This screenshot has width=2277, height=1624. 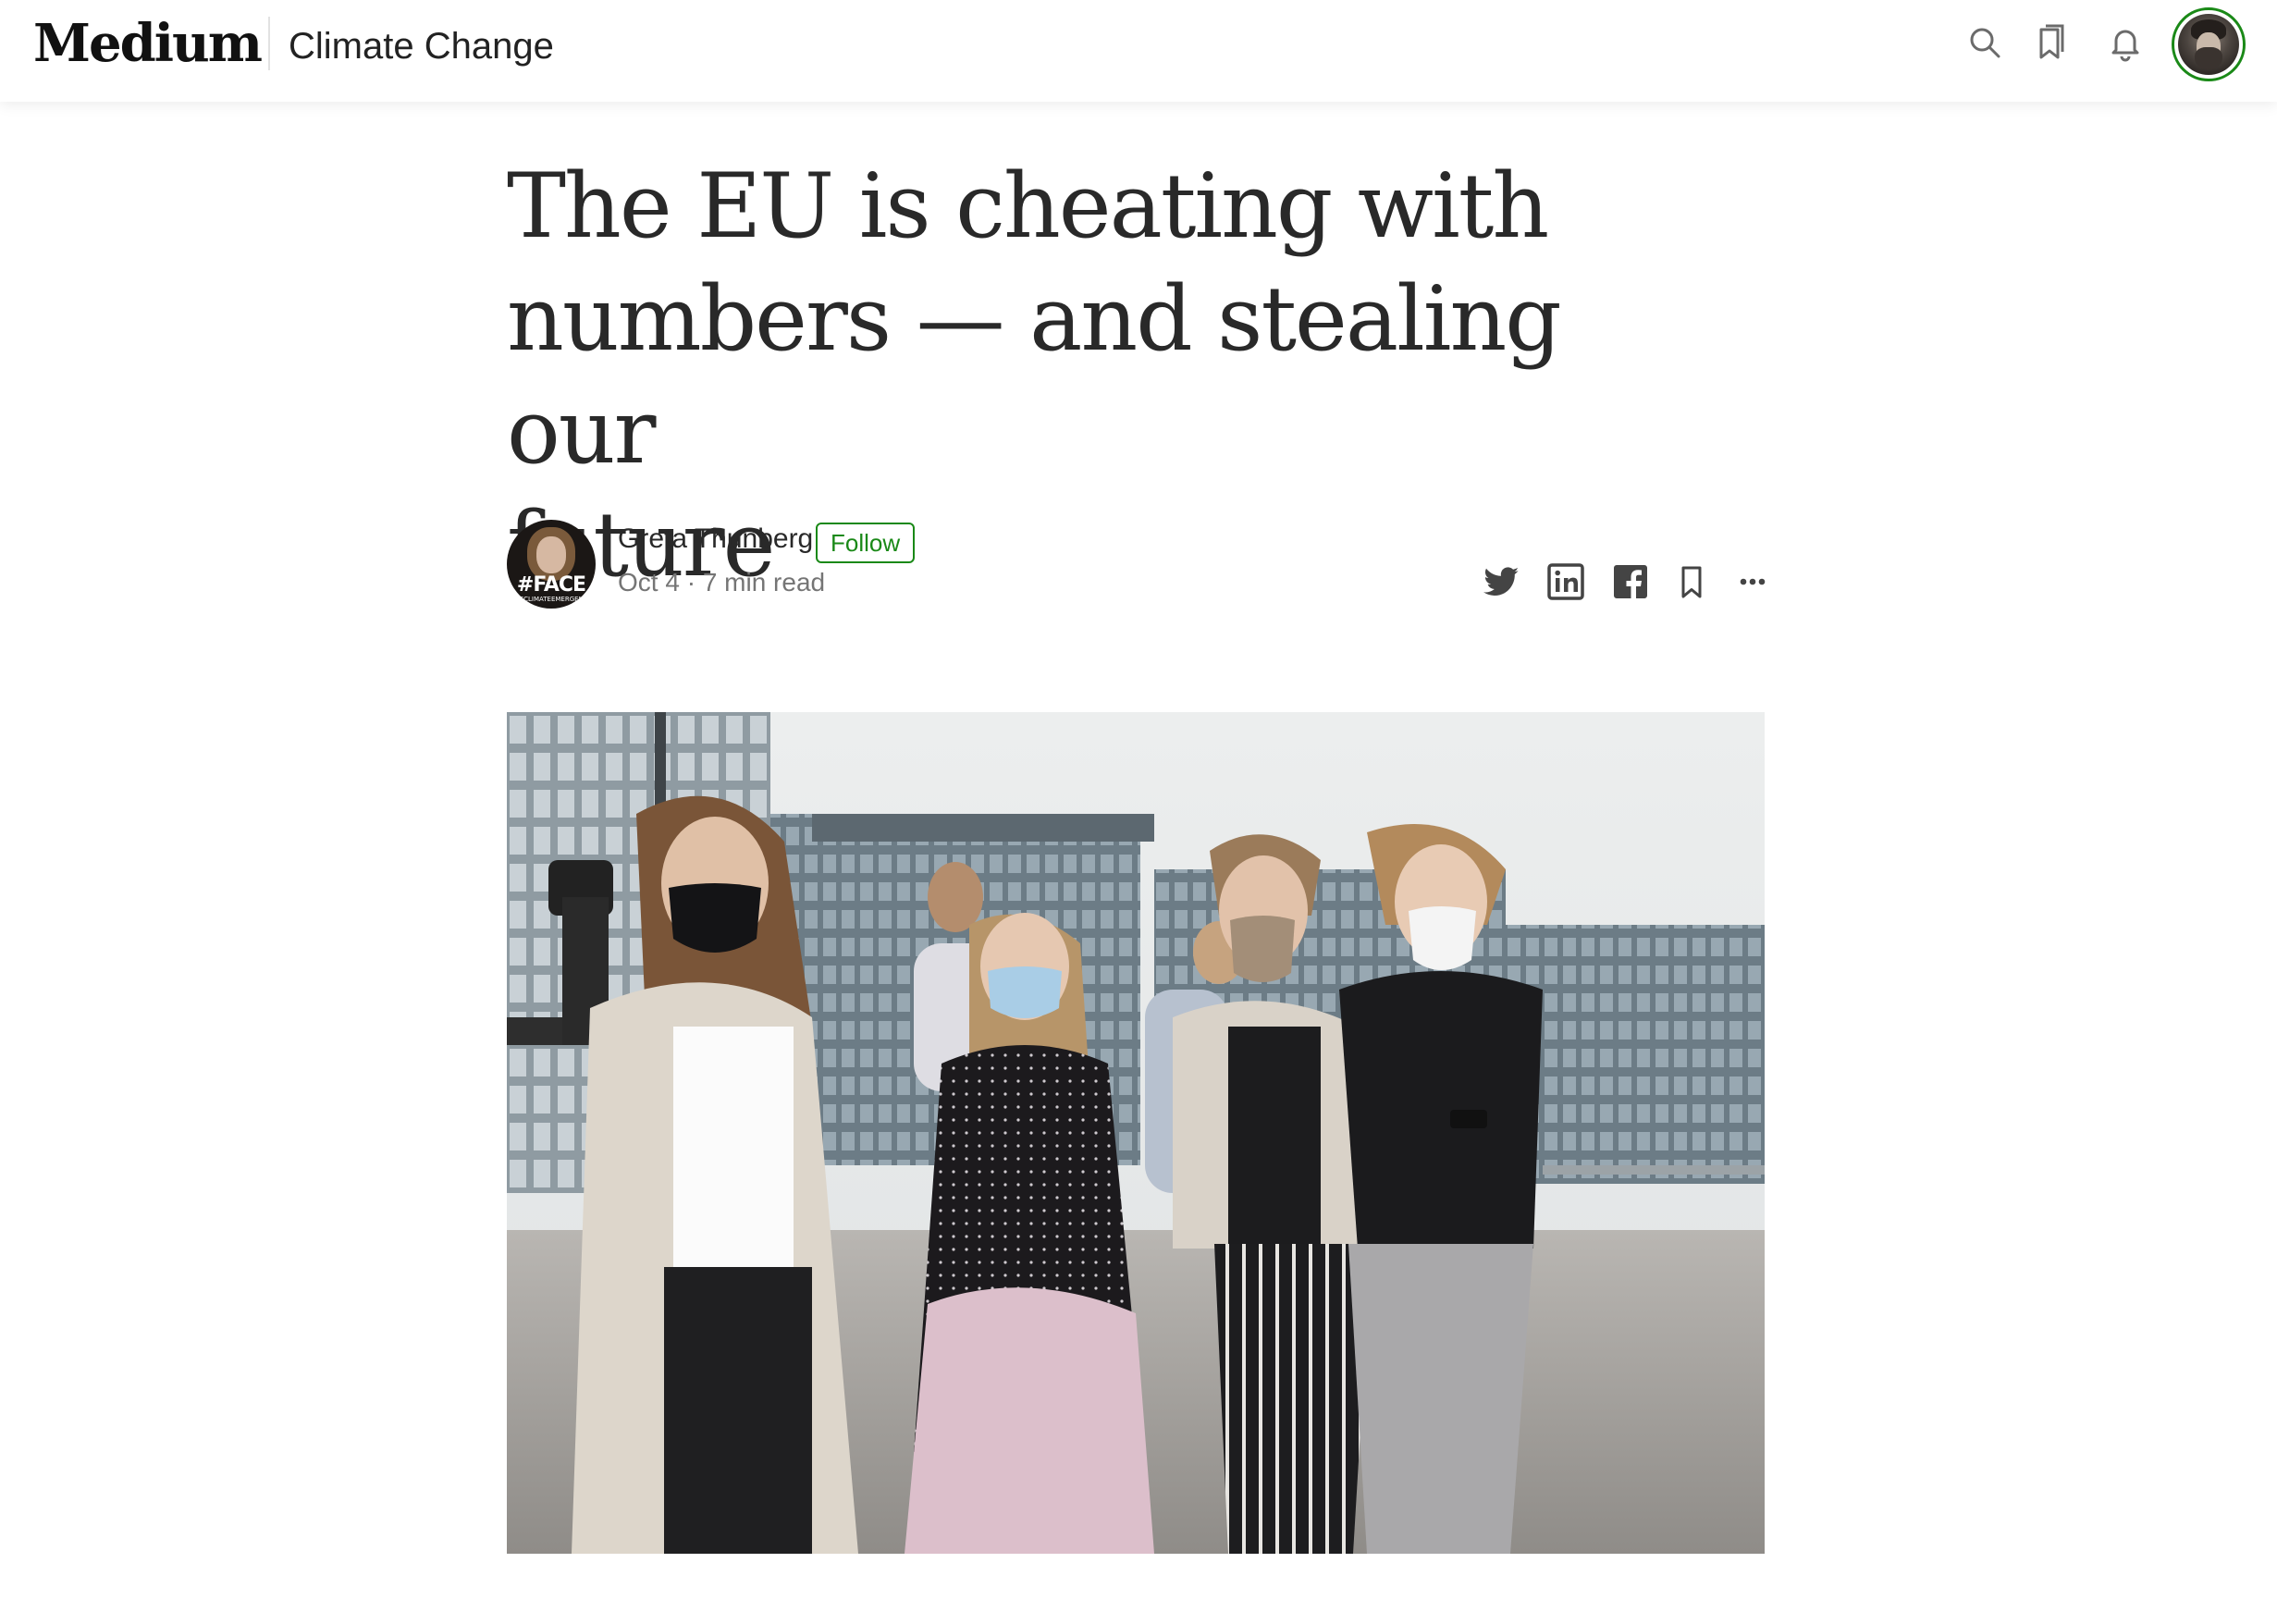 What do you see at coordinates (1692, 581) in the screenshot?
I see `bookmark-icon` at bounding box center [1692, 581].